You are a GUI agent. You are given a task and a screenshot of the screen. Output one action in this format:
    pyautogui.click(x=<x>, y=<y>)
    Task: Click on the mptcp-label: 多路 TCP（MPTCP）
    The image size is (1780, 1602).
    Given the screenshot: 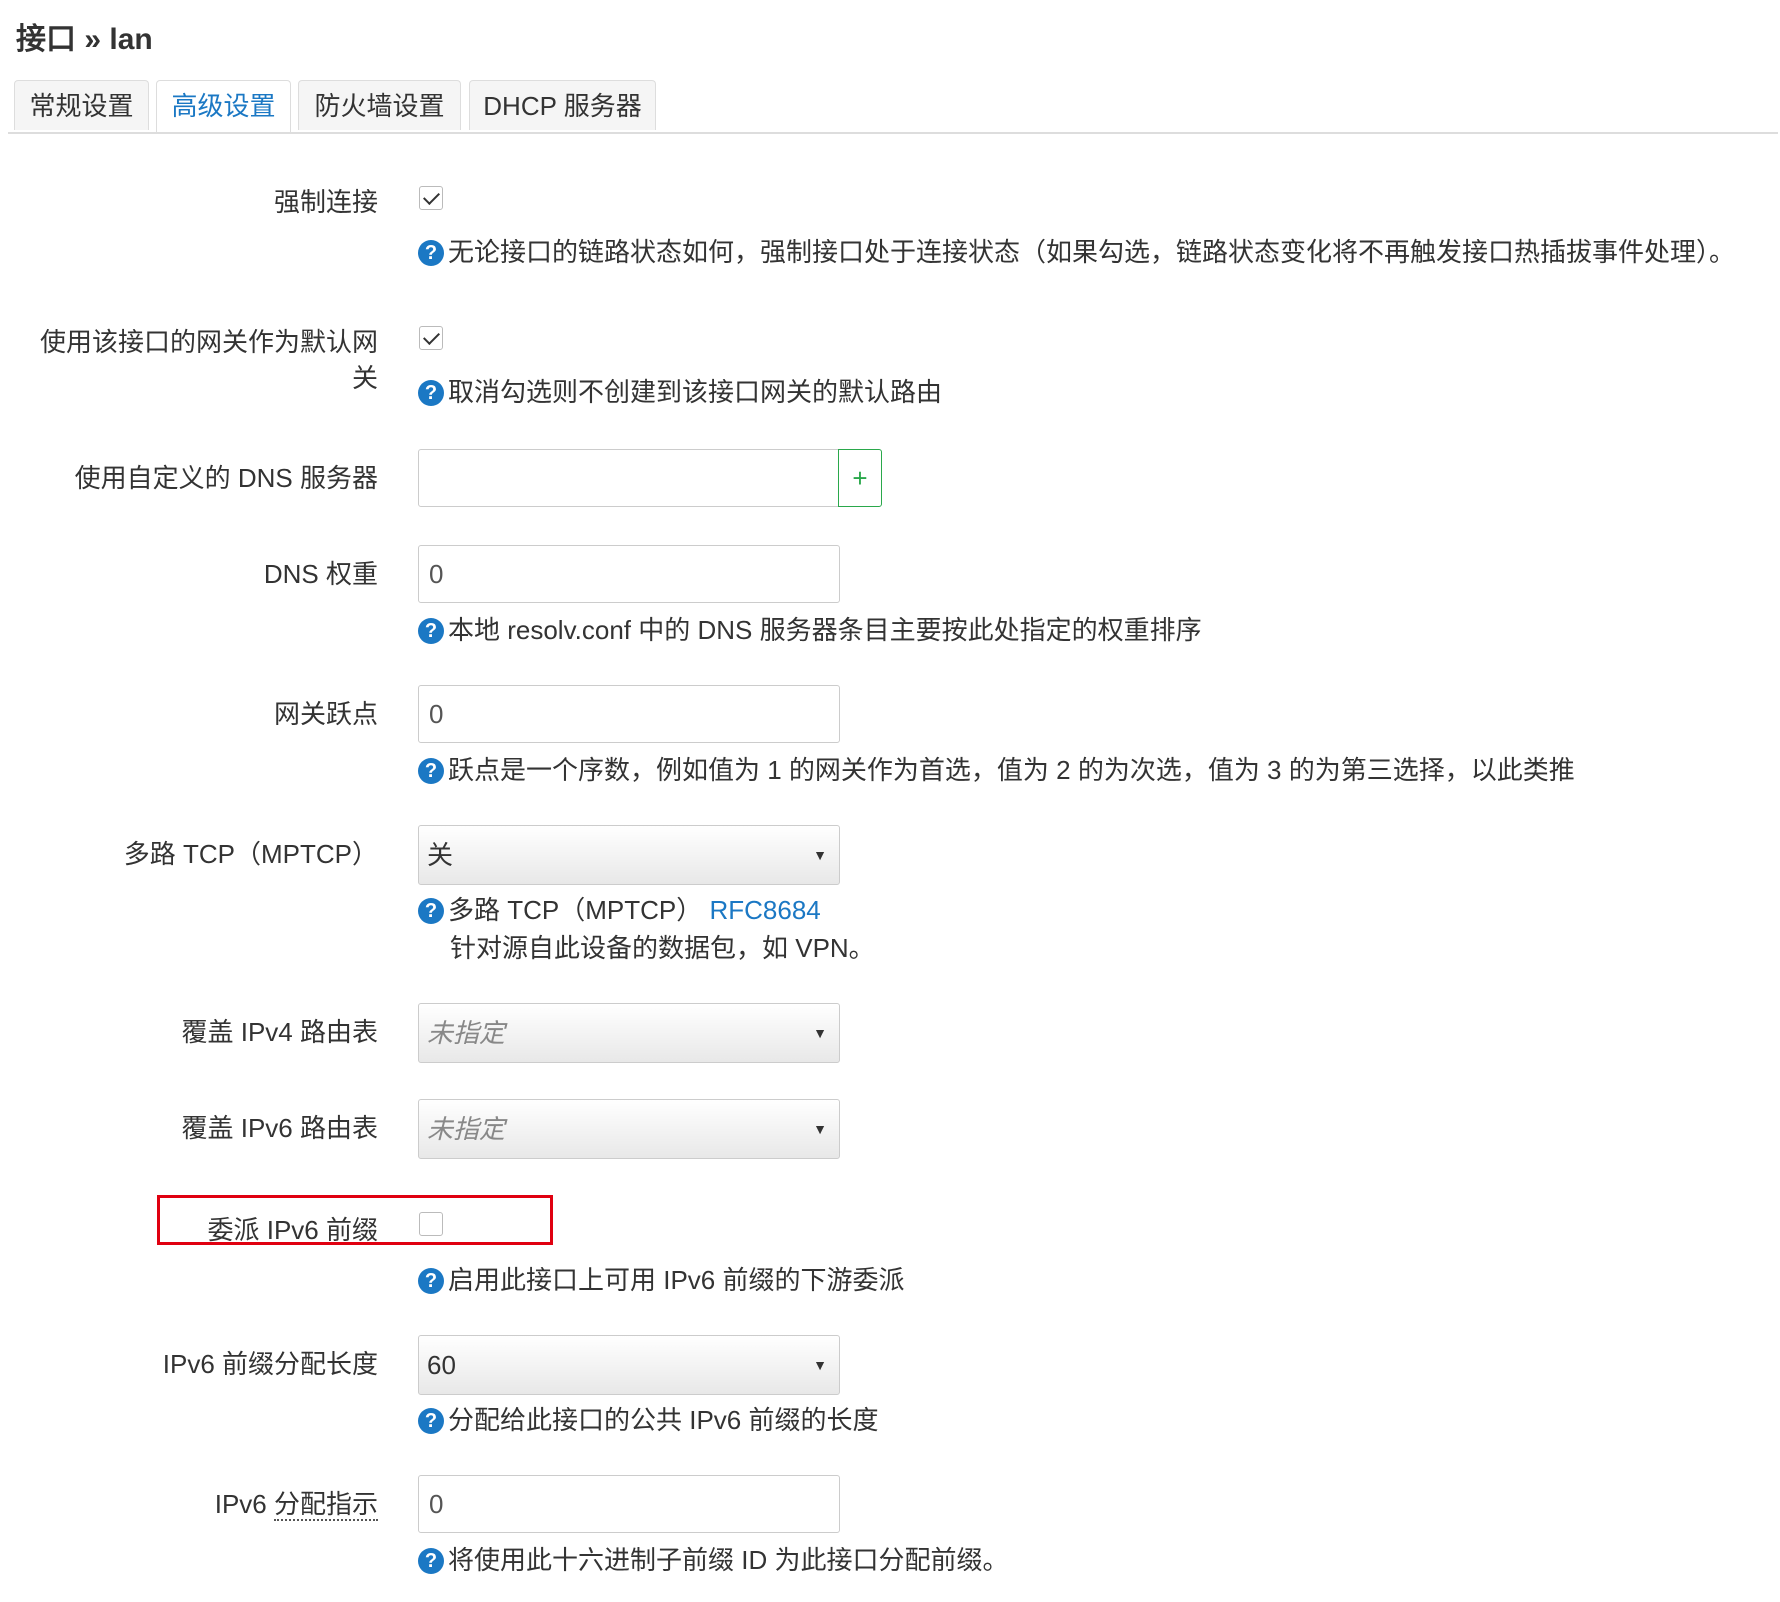 What is the action you would take?
    pyautogui.click(x=250, y=854)
    